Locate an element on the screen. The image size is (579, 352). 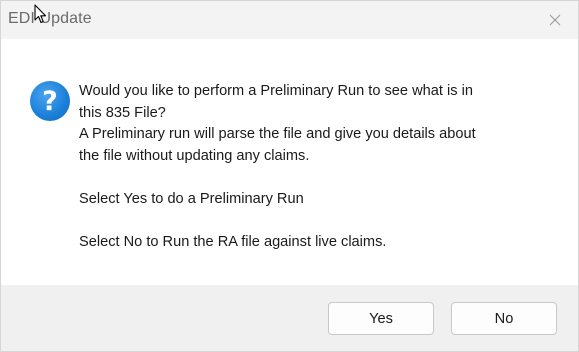
close-icon is located at coordinates (555, 20).